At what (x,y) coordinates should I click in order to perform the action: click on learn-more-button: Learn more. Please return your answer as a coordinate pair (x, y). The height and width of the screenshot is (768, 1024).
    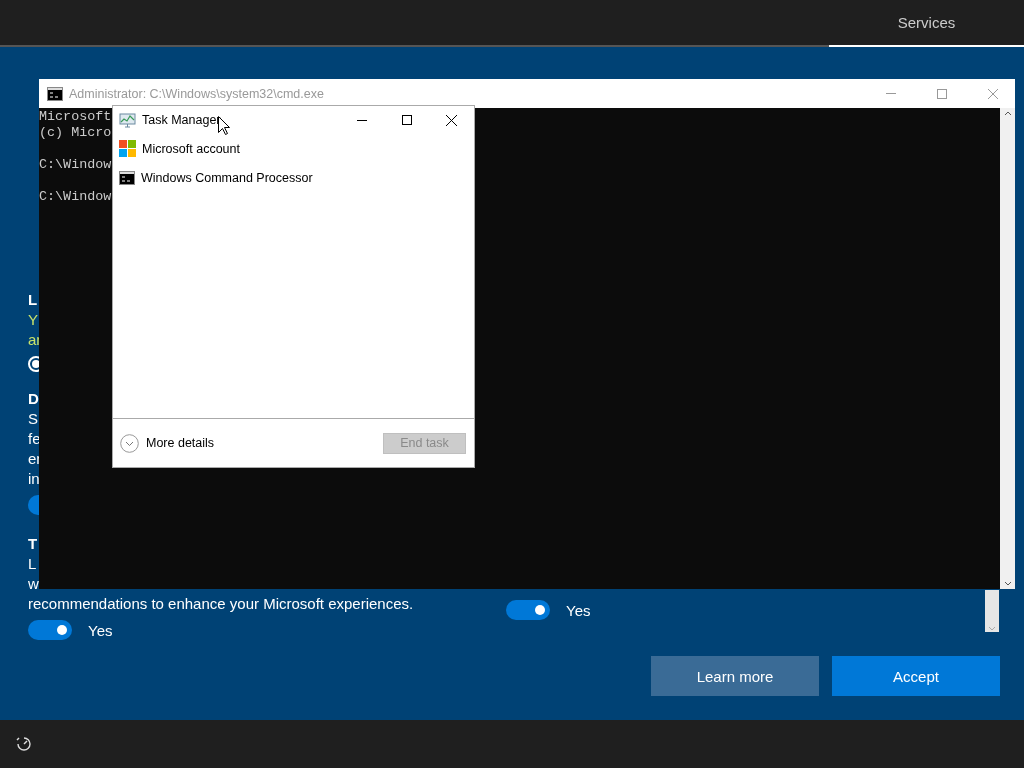
    Looking at the image, I should click on (735, 676).